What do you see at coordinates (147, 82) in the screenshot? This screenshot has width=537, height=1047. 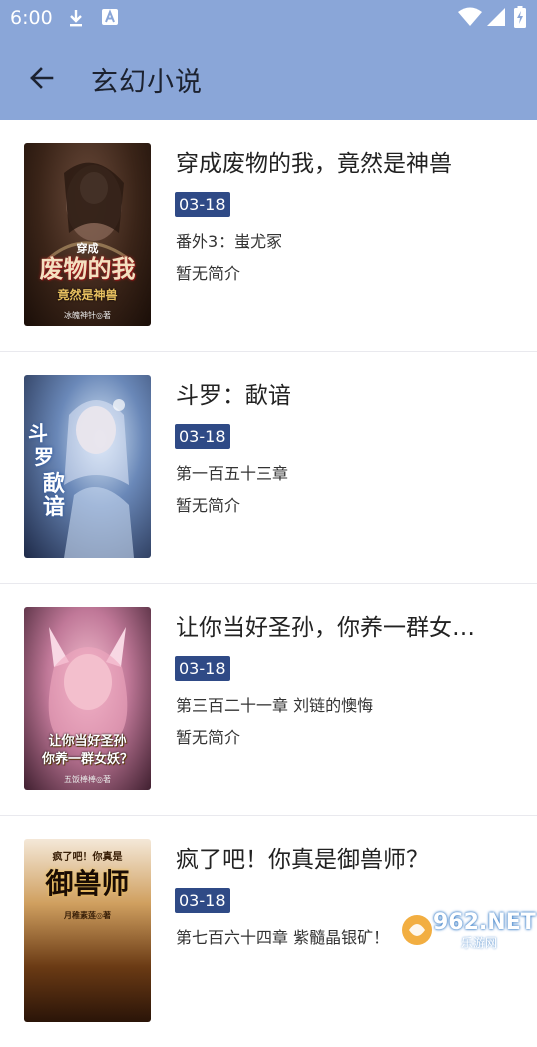 I see `page-title: 玄幻小说` at bounding box center [147, 82].